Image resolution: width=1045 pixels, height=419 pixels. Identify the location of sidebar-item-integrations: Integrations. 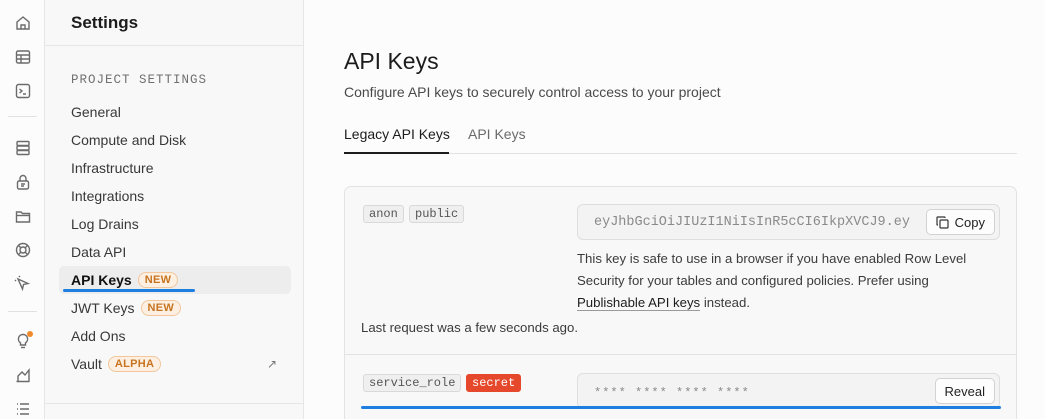
(175, 196).